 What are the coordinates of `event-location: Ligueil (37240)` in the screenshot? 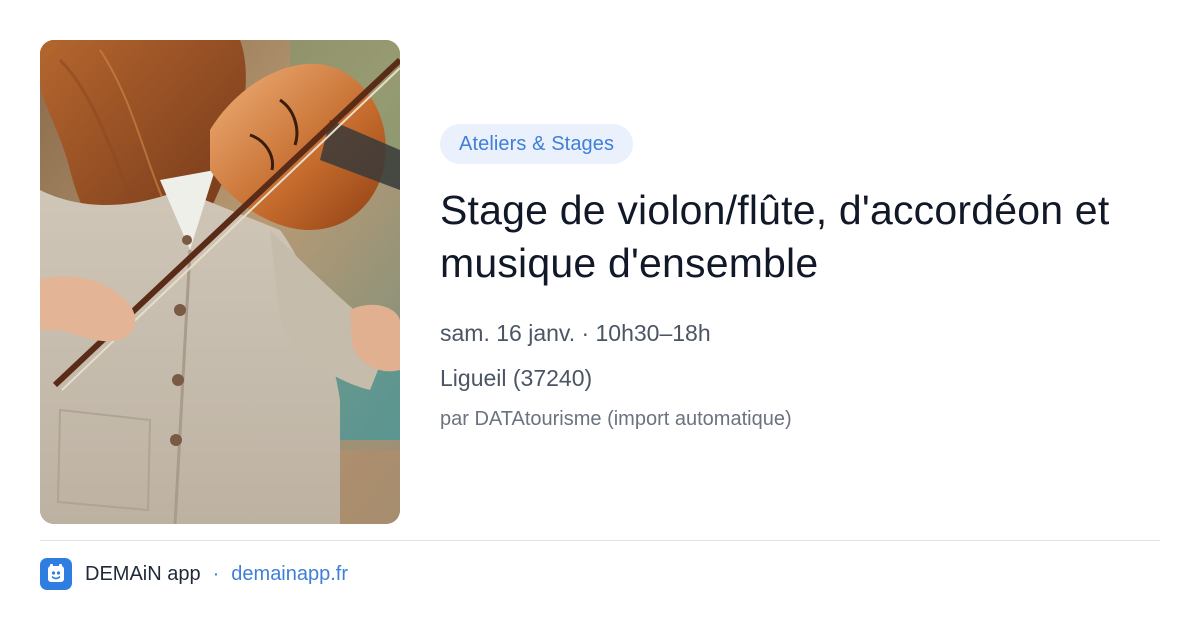 It's located at (516, 378).